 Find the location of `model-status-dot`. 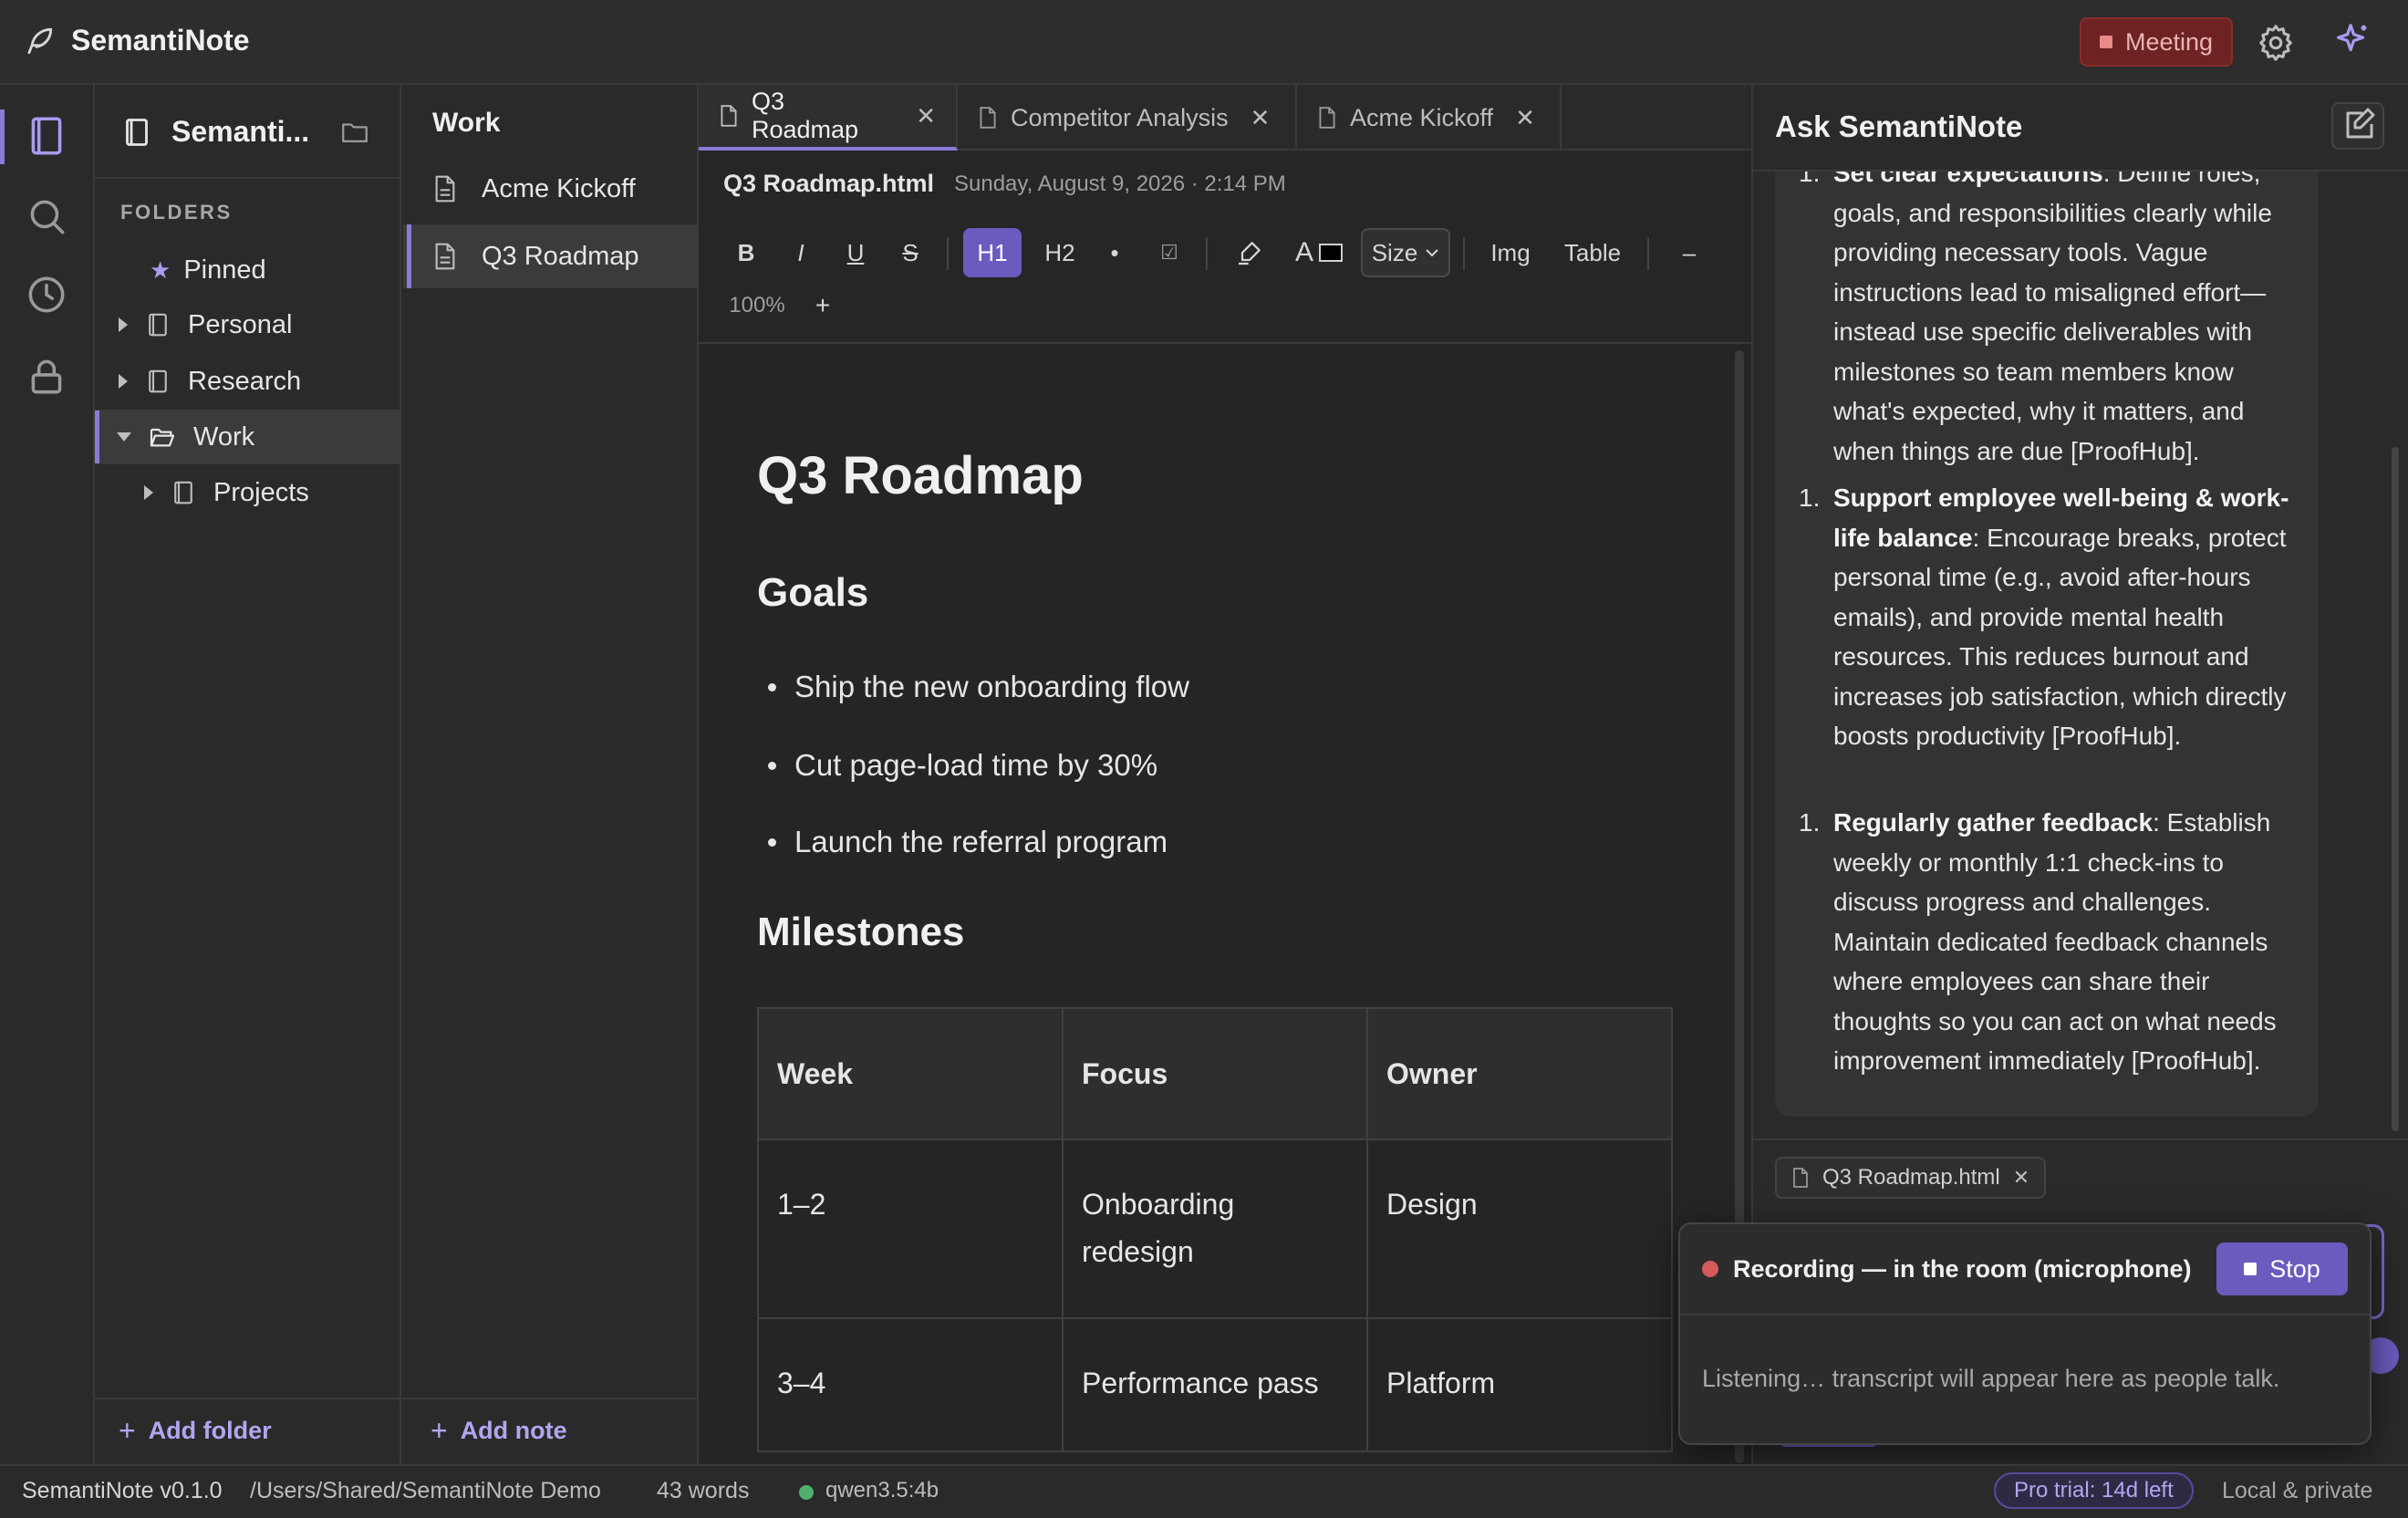

model-status-dot is located at coordinates (806, 1492).